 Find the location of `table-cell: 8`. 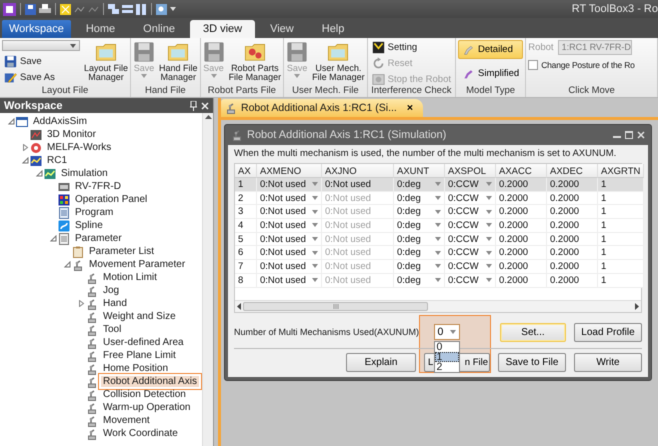

table-cell: 8 is located at coordinates (246, 281).